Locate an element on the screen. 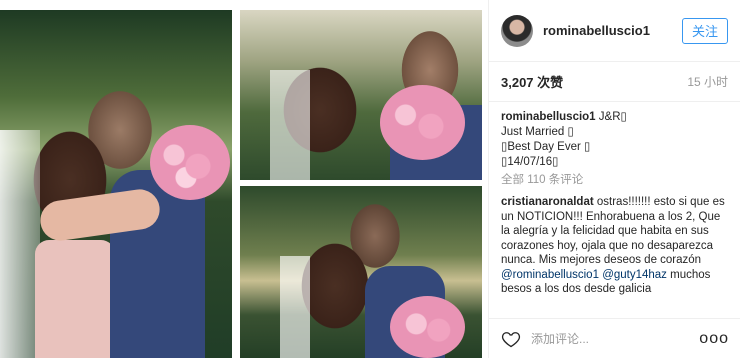  caption-line: ▯Best Day Ever ▯ is located at coordinates (546, 147).